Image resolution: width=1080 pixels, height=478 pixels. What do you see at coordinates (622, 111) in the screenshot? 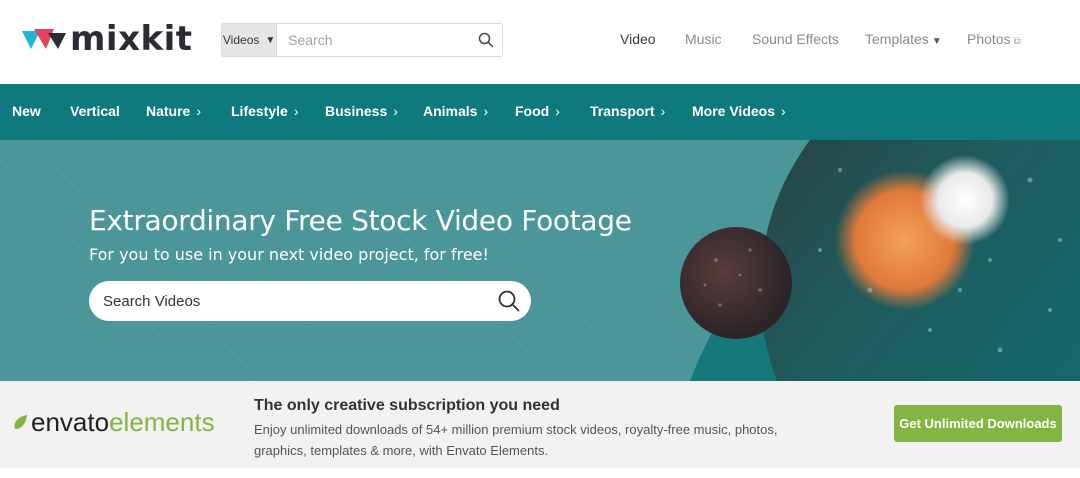
I see `category-label: Transport` at bounding box center [622, 111].